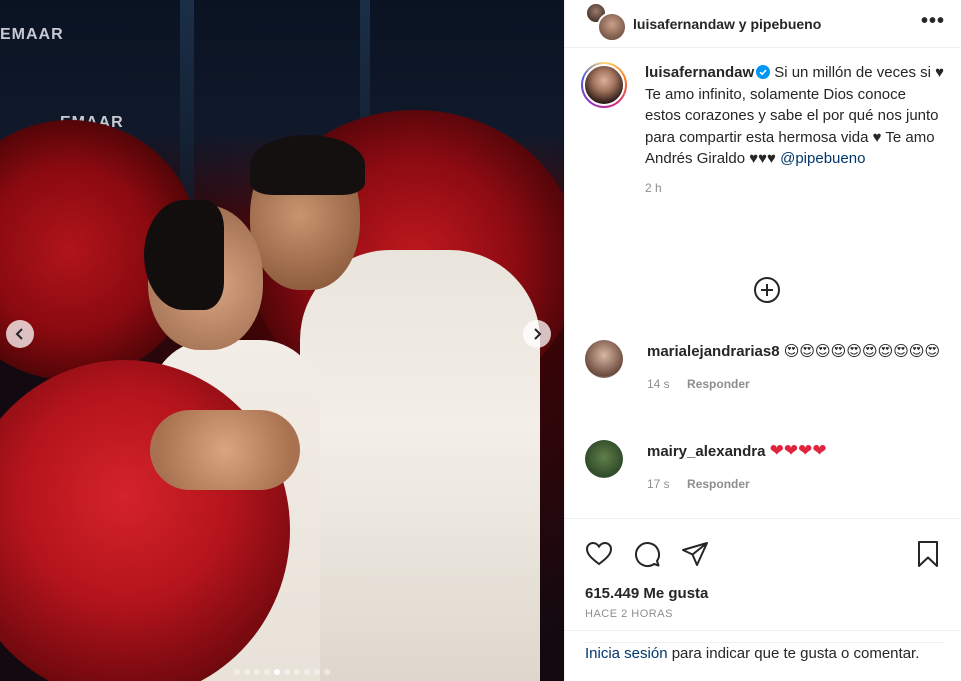  Describe the element at coordinates (795, 653) in the screenshot. I see `login-prompt-text: para indicar que te gusta o comentar.` at that location.